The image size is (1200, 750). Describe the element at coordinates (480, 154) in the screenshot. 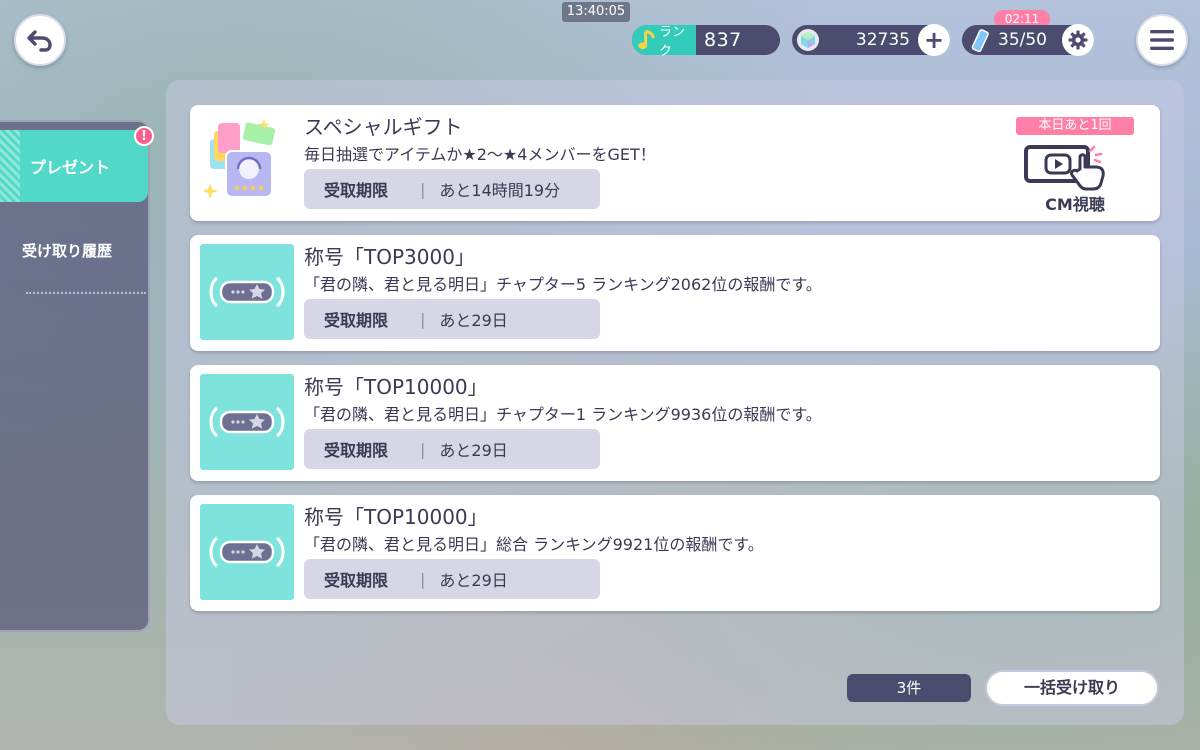

I see `present-description: 毎日抽選でアイテムか★2〜★4メンバーをGET！` at that location.